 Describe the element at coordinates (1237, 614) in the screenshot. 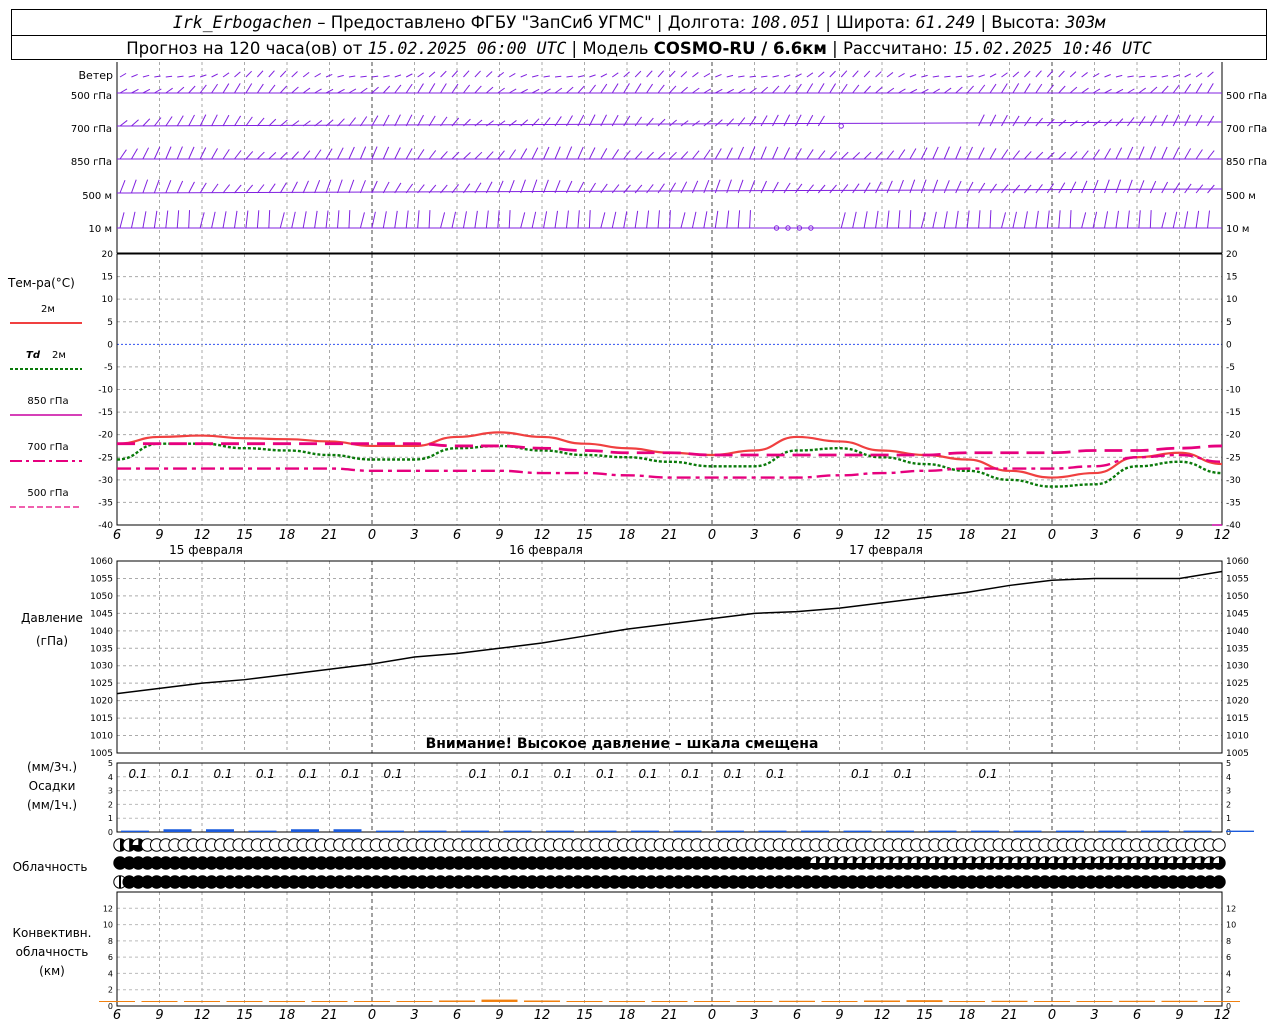

I see `pressure-y-tick-right: 1045` at that location.